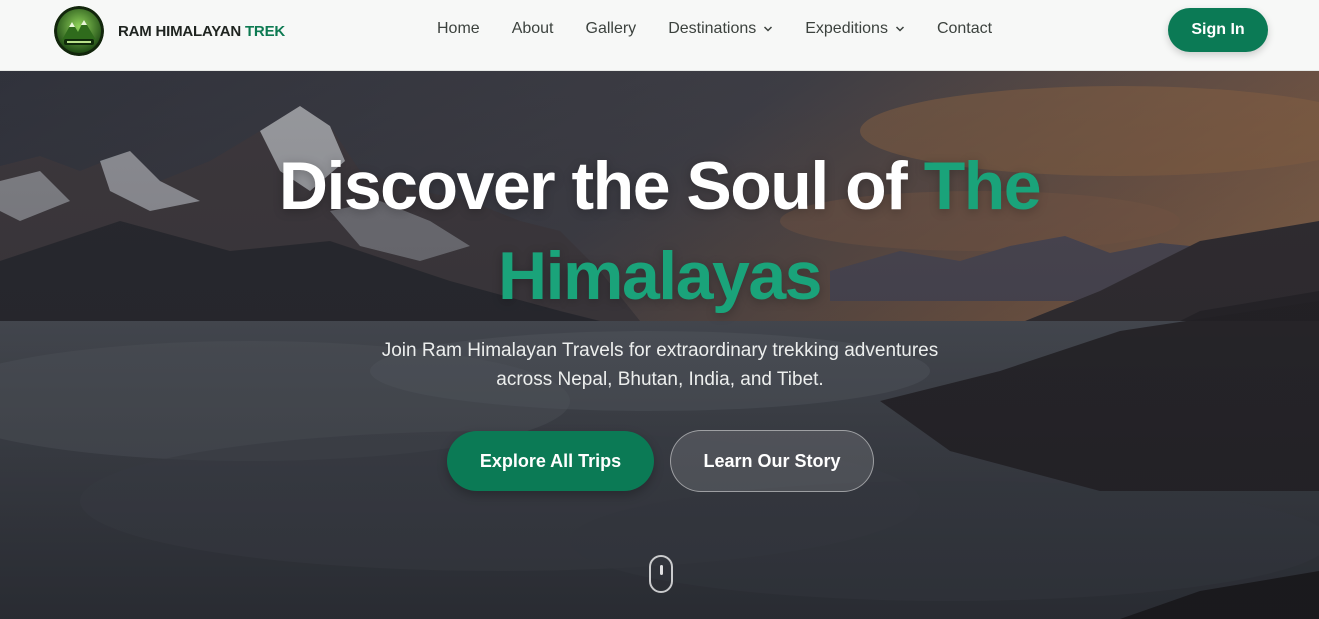  I want to click on nav-item-gallery: Gallery, so click(611, 29).